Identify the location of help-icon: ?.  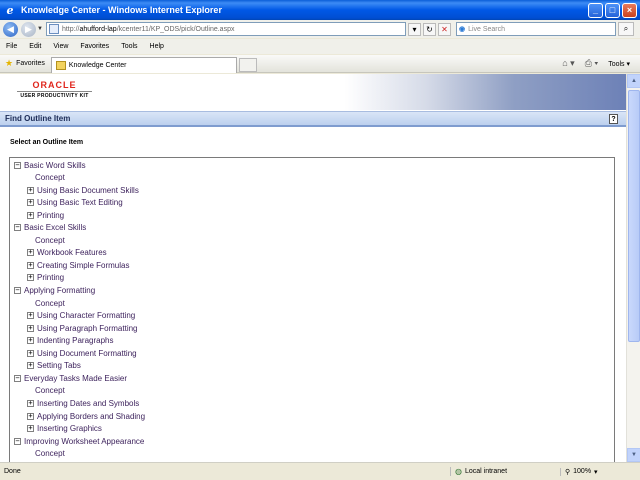
(613, 119).